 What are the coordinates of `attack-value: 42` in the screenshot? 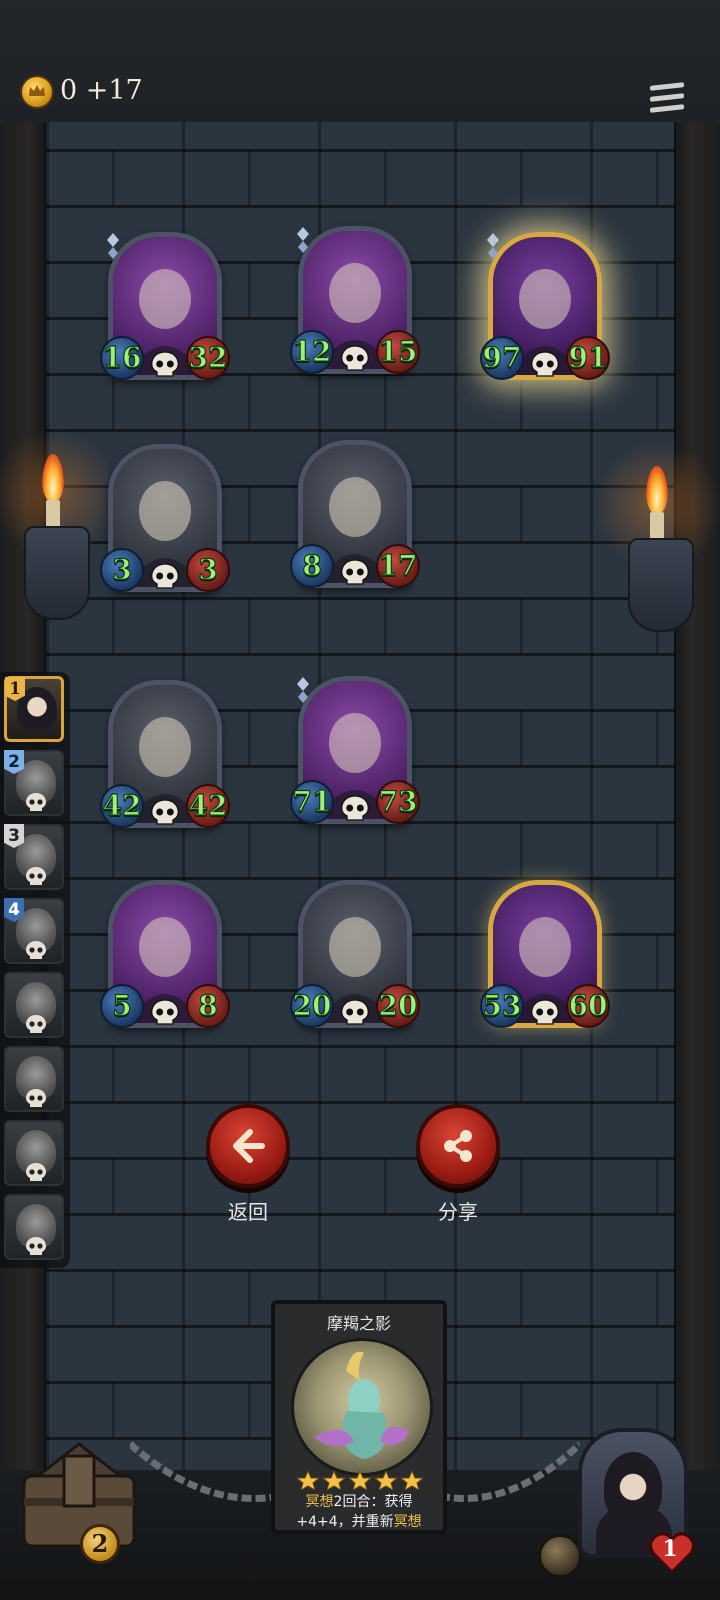 It's located at (122, 806).